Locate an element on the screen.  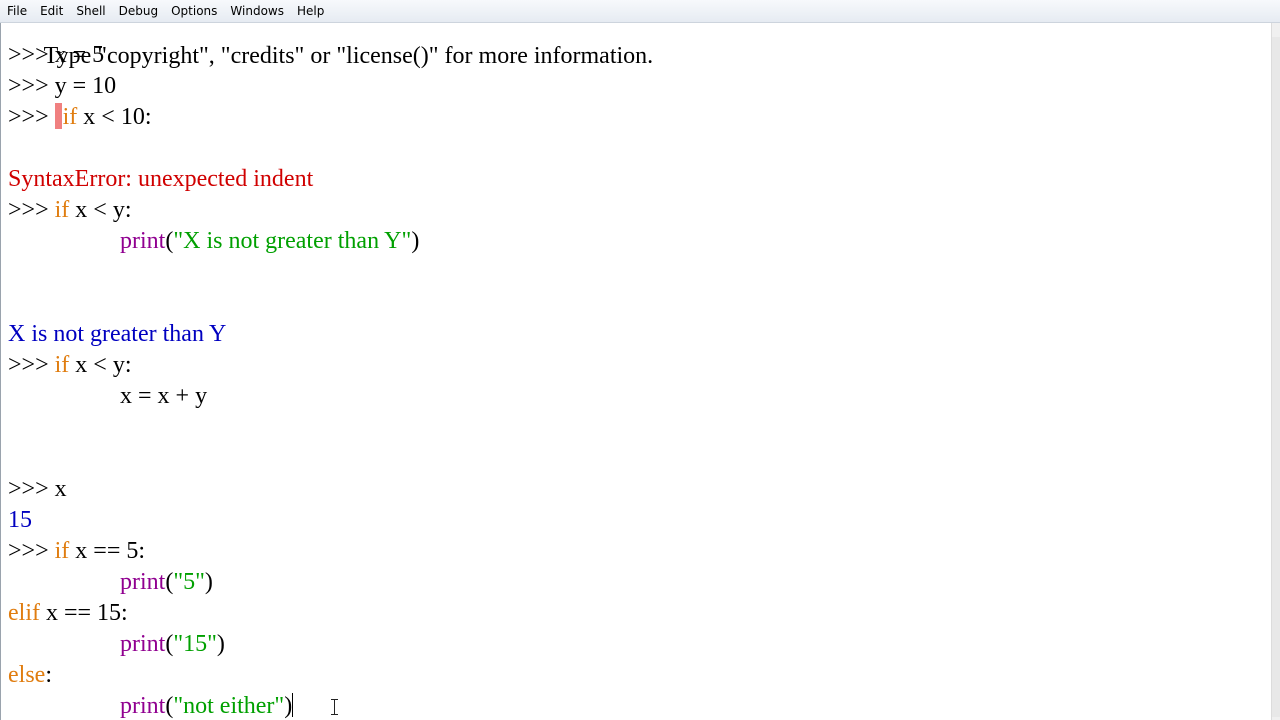
scrollbar-thumb is located at coordinates (1276, 377).